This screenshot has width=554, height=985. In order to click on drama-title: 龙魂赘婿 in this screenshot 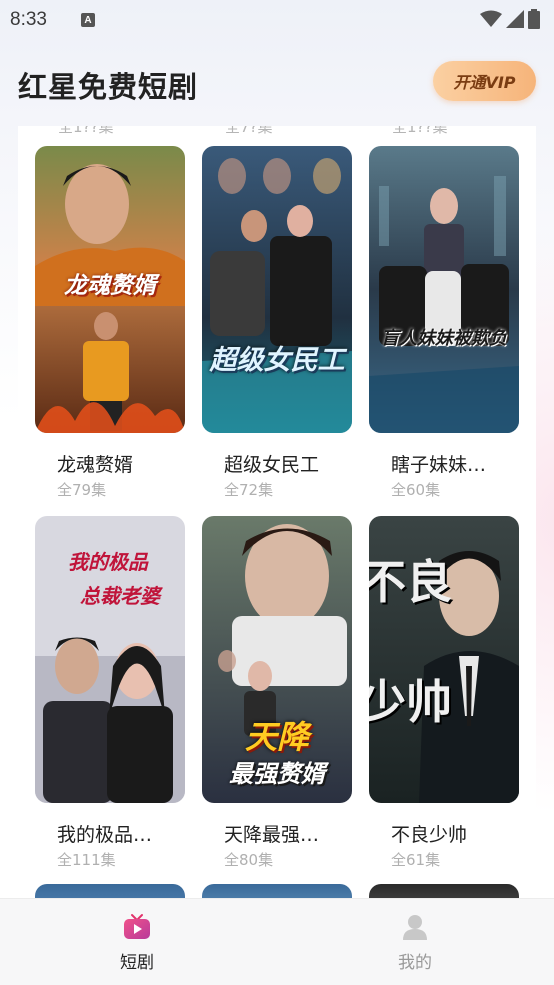, I will do `click(95, 463)`.